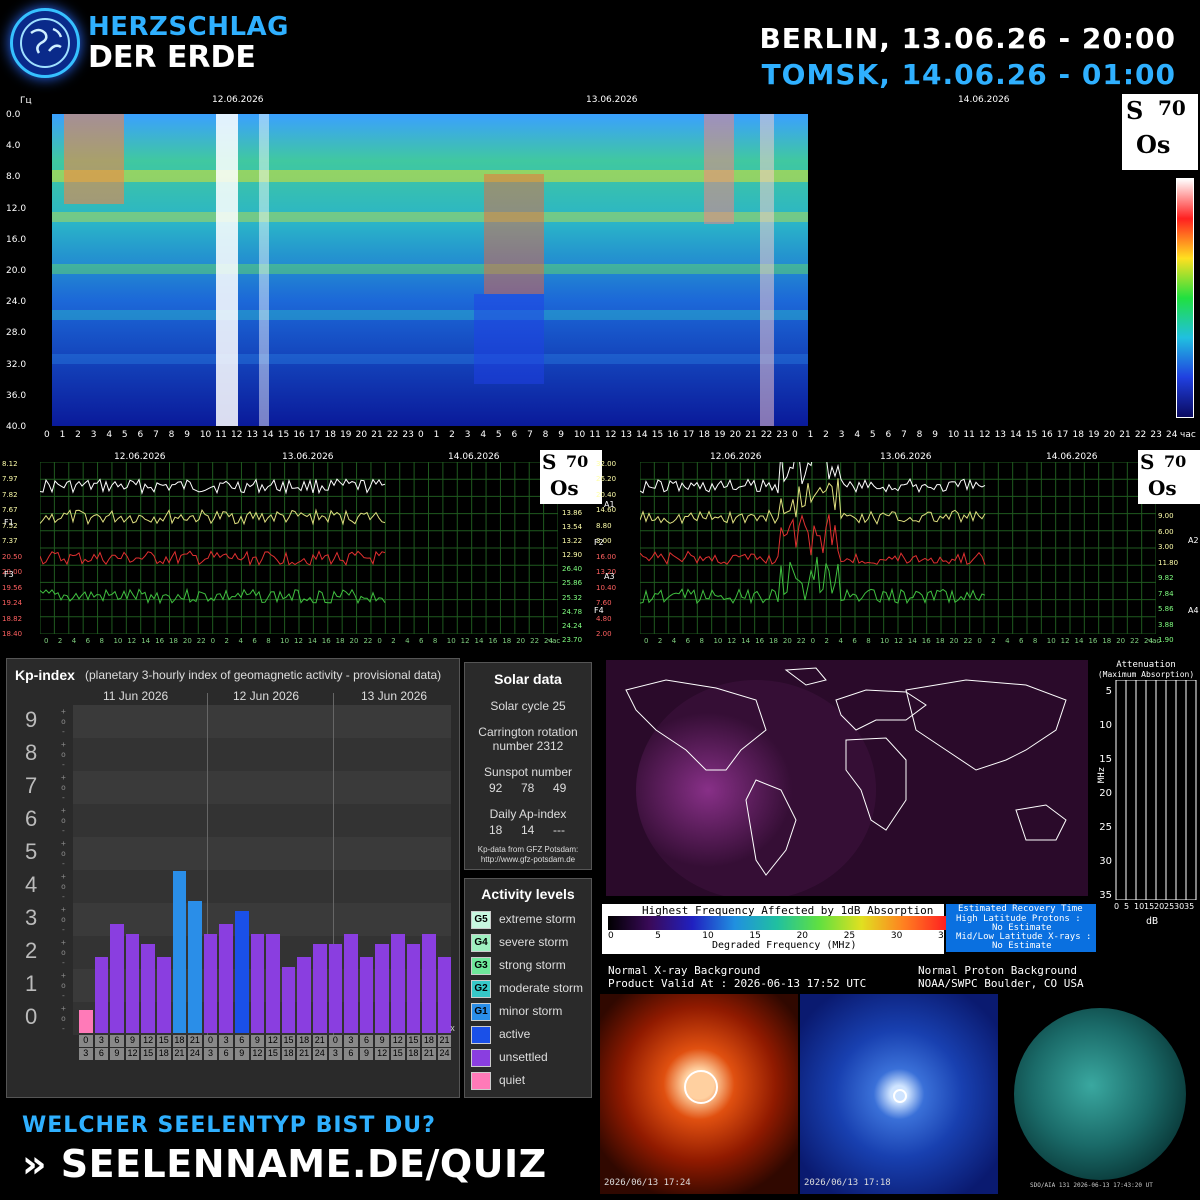 This screenshot has width=1200, height=1200. What do you see at coordinates (1105, 793) in the screenshot?
I see `mhz-tick: 20` at bounding box center [1105, 793].